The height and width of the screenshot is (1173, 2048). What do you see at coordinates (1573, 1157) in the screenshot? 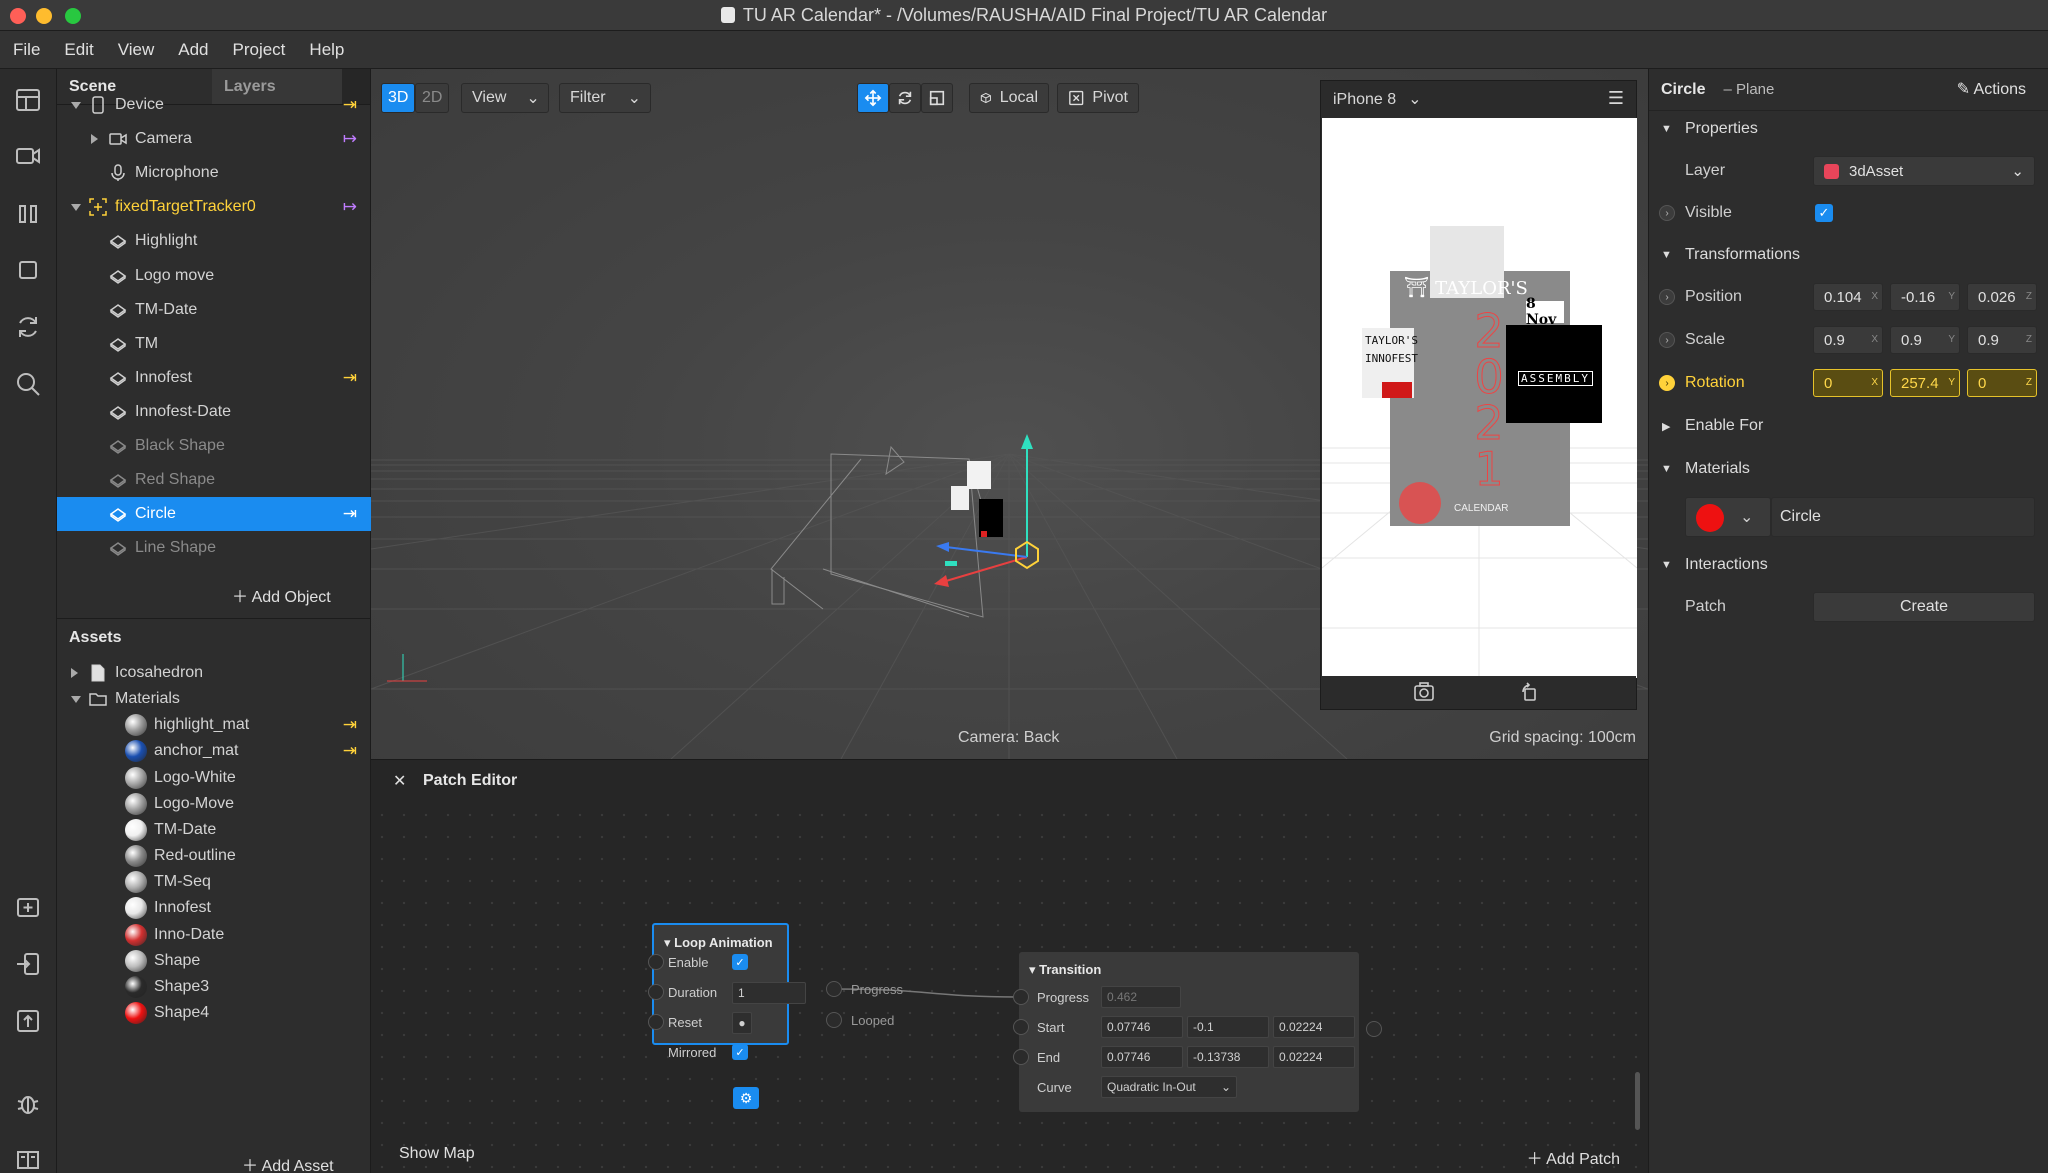
I see `add-patch-button: ＋ Add Patch` at bounding box center [1573, 1157].